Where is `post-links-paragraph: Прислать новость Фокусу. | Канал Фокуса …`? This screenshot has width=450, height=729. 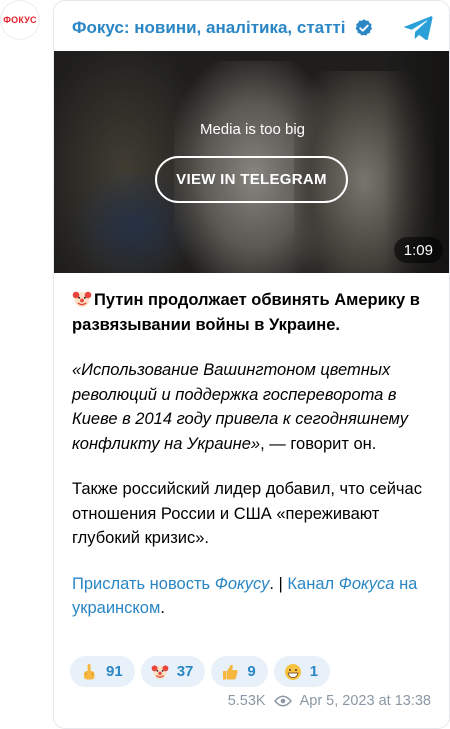 post-links-paragraph: Прислать новость Фокусу. | Канал Фокуса … is located at coordinates (252, 596).